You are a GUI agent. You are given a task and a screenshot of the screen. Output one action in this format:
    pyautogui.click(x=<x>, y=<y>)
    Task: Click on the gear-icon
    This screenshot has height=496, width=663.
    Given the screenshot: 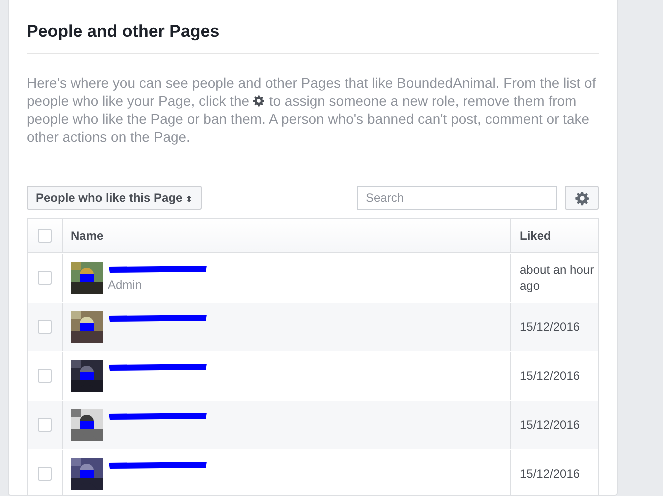 What is the action you would take?
    pyautogui.click(x=259, y=101)
    